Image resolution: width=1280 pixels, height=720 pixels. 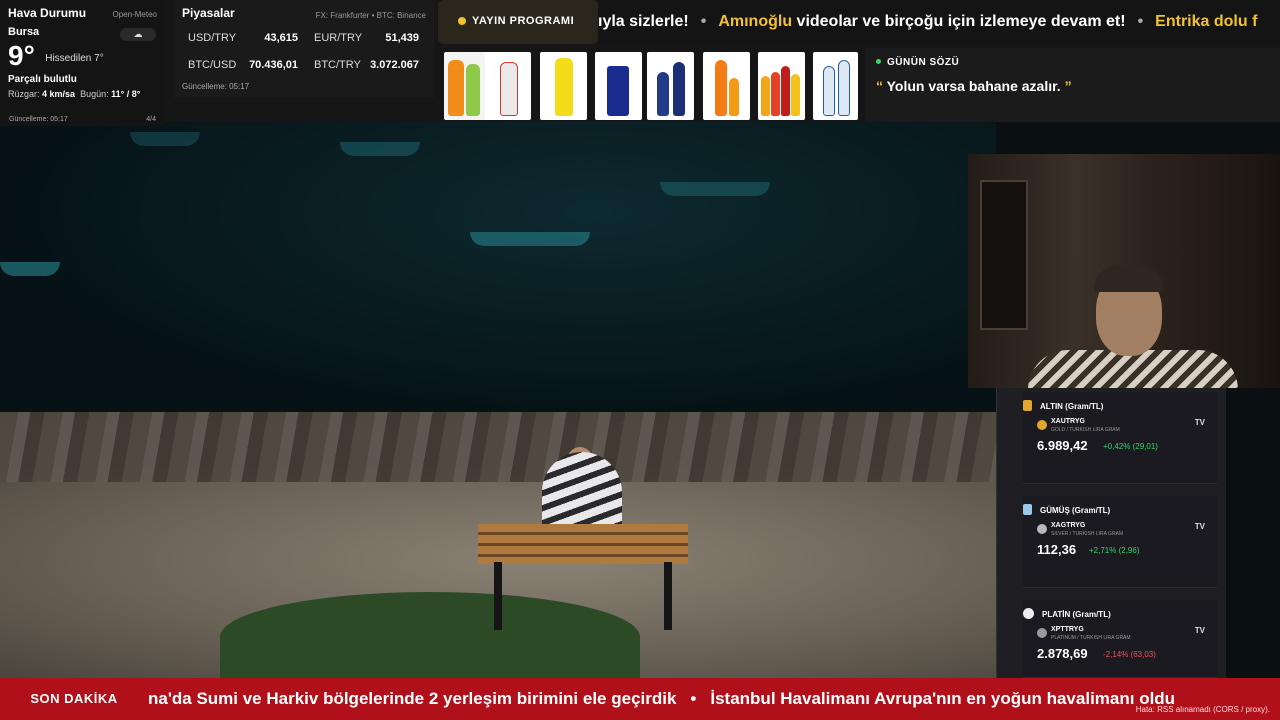 I want to click on metal-title-label: PLATİN (Gram/TL), so click(x=1076, y=614).